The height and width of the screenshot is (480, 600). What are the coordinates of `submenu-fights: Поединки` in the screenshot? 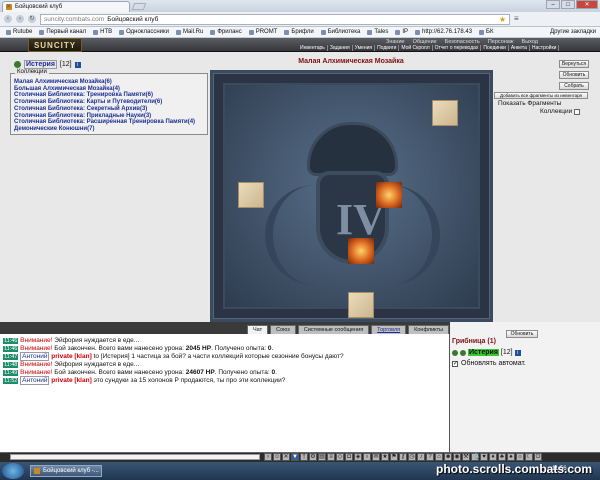 It's located at (495, 48).